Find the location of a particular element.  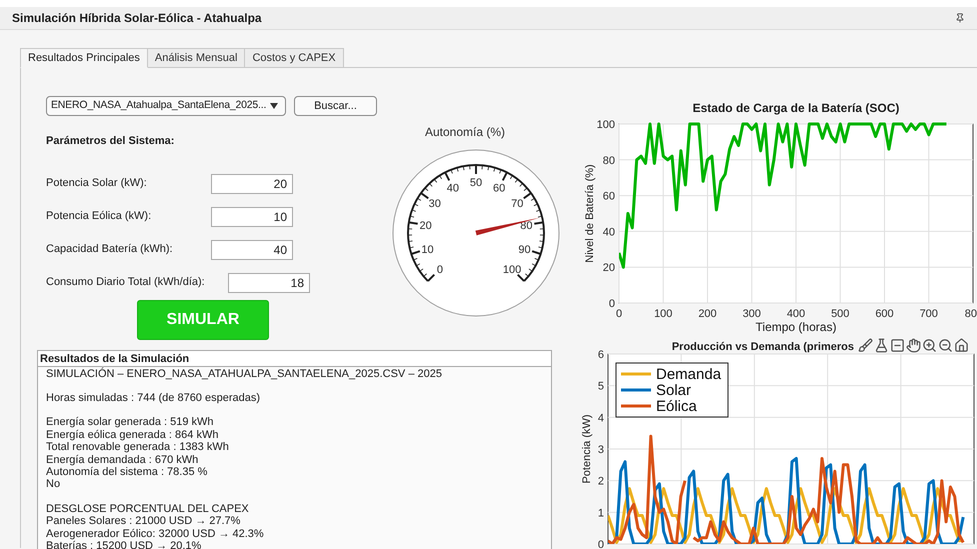

axis-tick-label: 60 is located at coordinates (608, 196).